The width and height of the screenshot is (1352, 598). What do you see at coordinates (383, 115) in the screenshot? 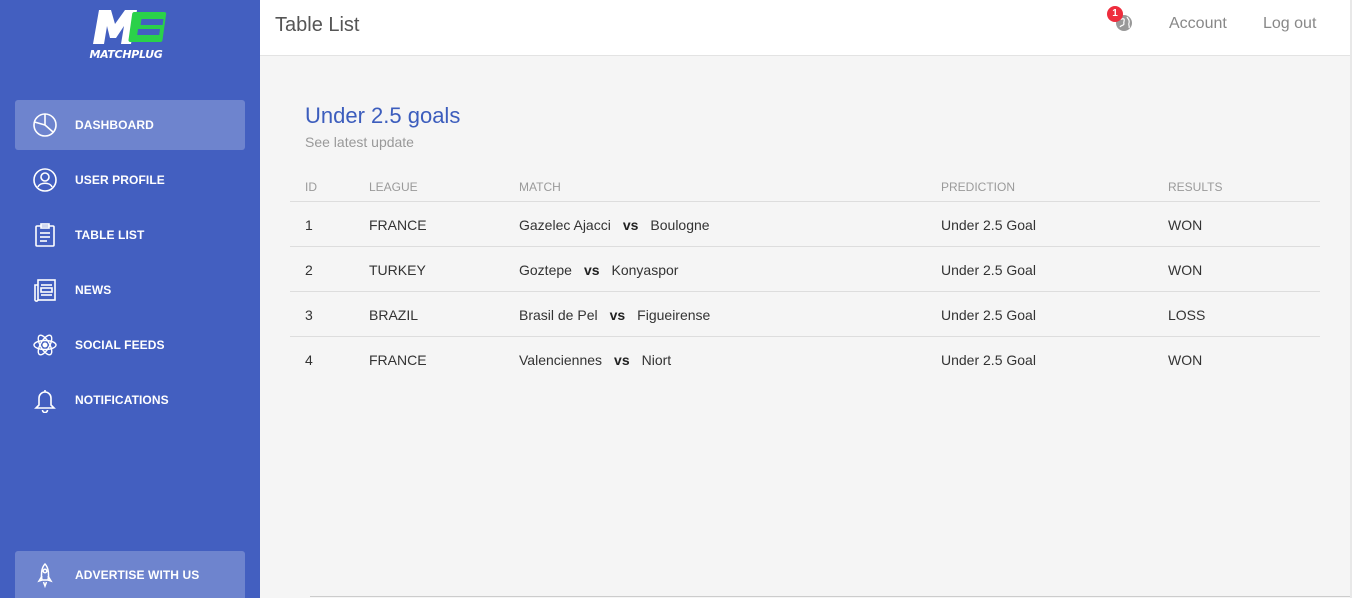
I see `card-title: Under 2.5 goals` at bounding box center [383, 115].